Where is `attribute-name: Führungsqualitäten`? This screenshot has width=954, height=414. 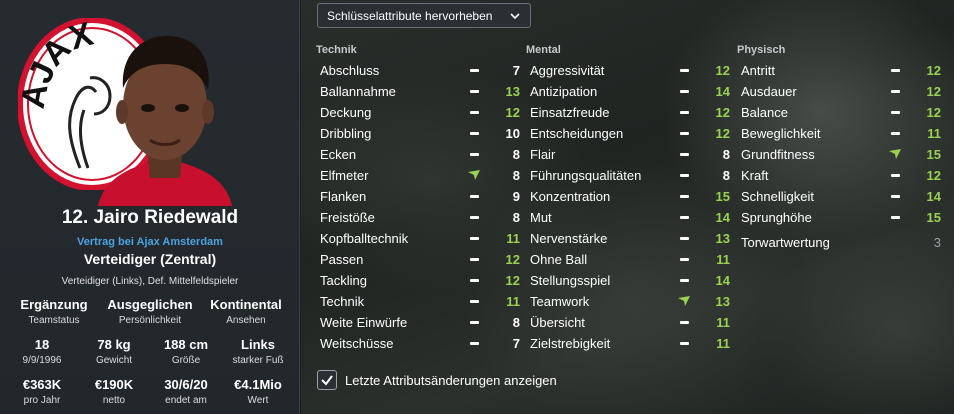
attribute-name: Führungsqualitäten is located at coordinates (586, 175).